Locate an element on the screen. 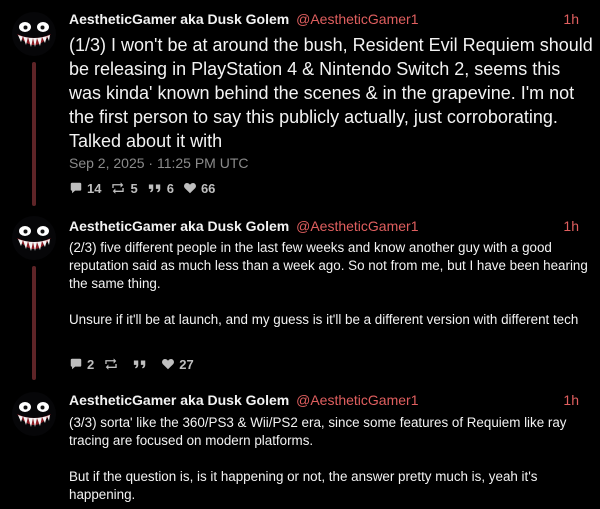 This screenshot has width=600, height=509. like-stat: 27 is located at coordinates (177, 364).